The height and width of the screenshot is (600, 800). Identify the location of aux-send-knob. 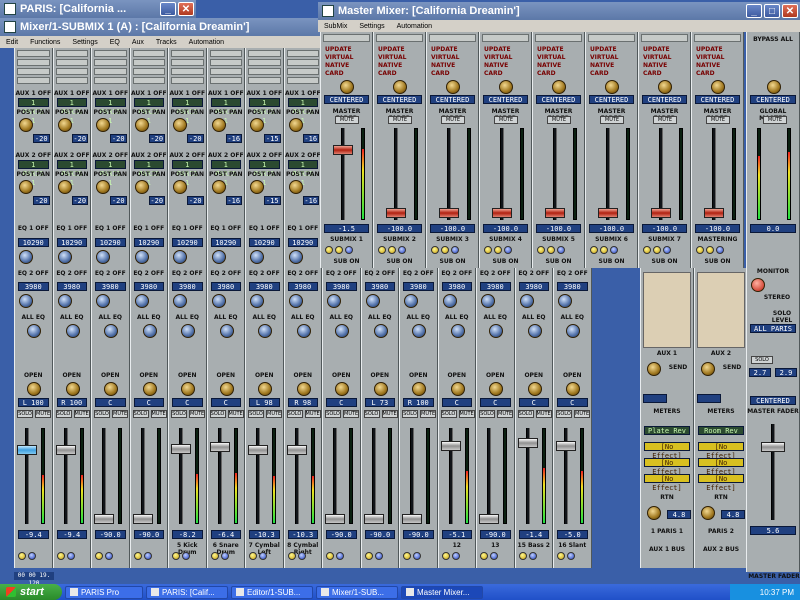
(295, 125).